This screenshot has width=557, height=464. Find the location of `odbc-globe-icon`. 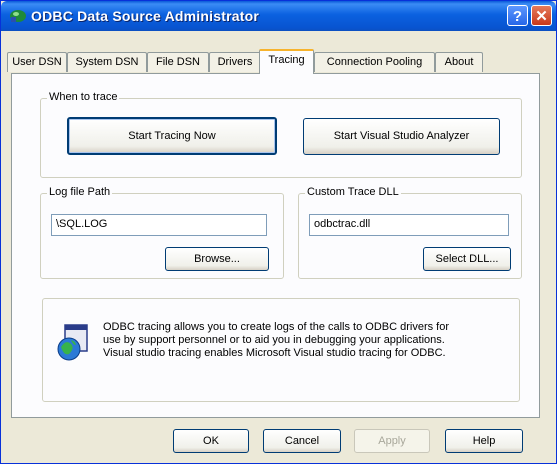

odbc-globe-icon is located at coordinates (72, 342).